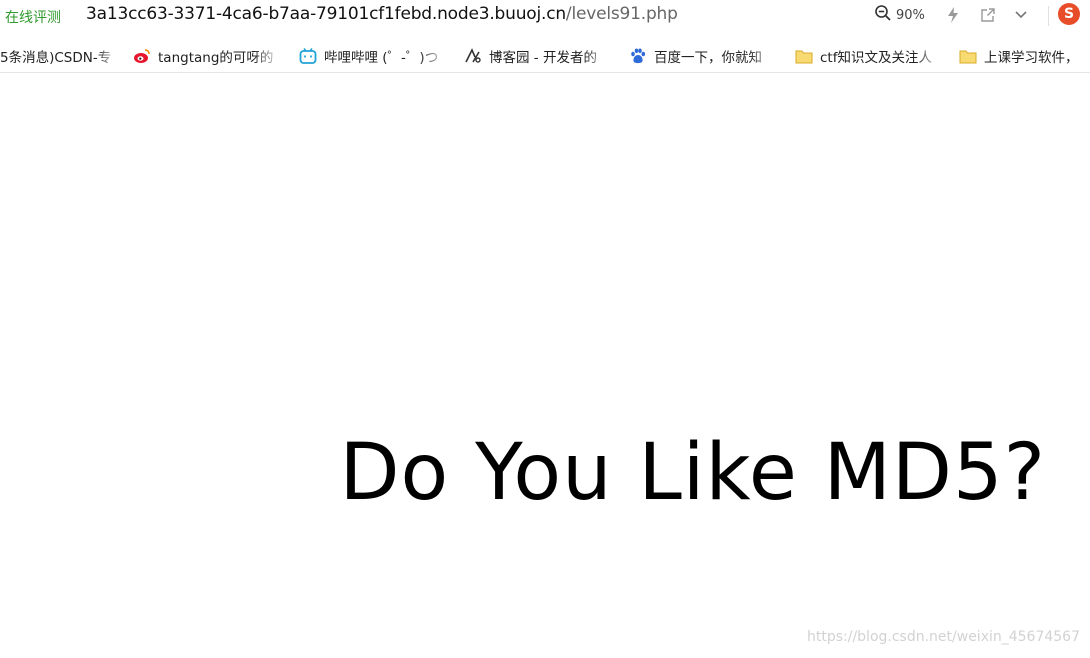  I want to click on bookmark-bilibili: 哔哩哔哩 (゜-゜)つ, so click(374, 56).